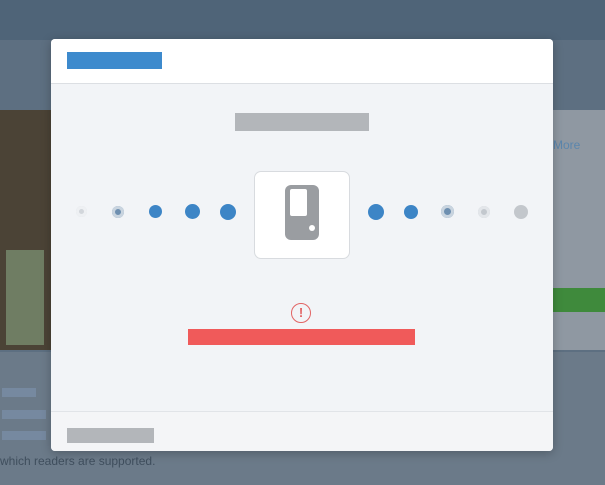  Describe the element at coordinates (301, 313) in the screenshot. I see `warning-icon: !` at that location.